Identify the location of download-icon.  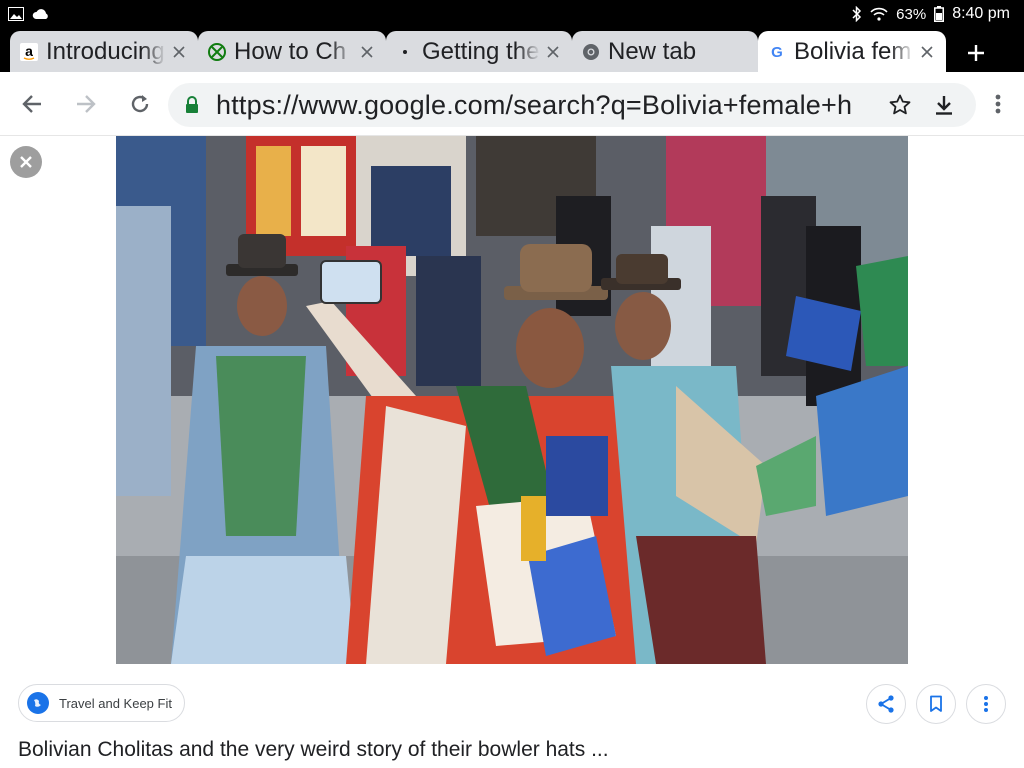
(944, 105).